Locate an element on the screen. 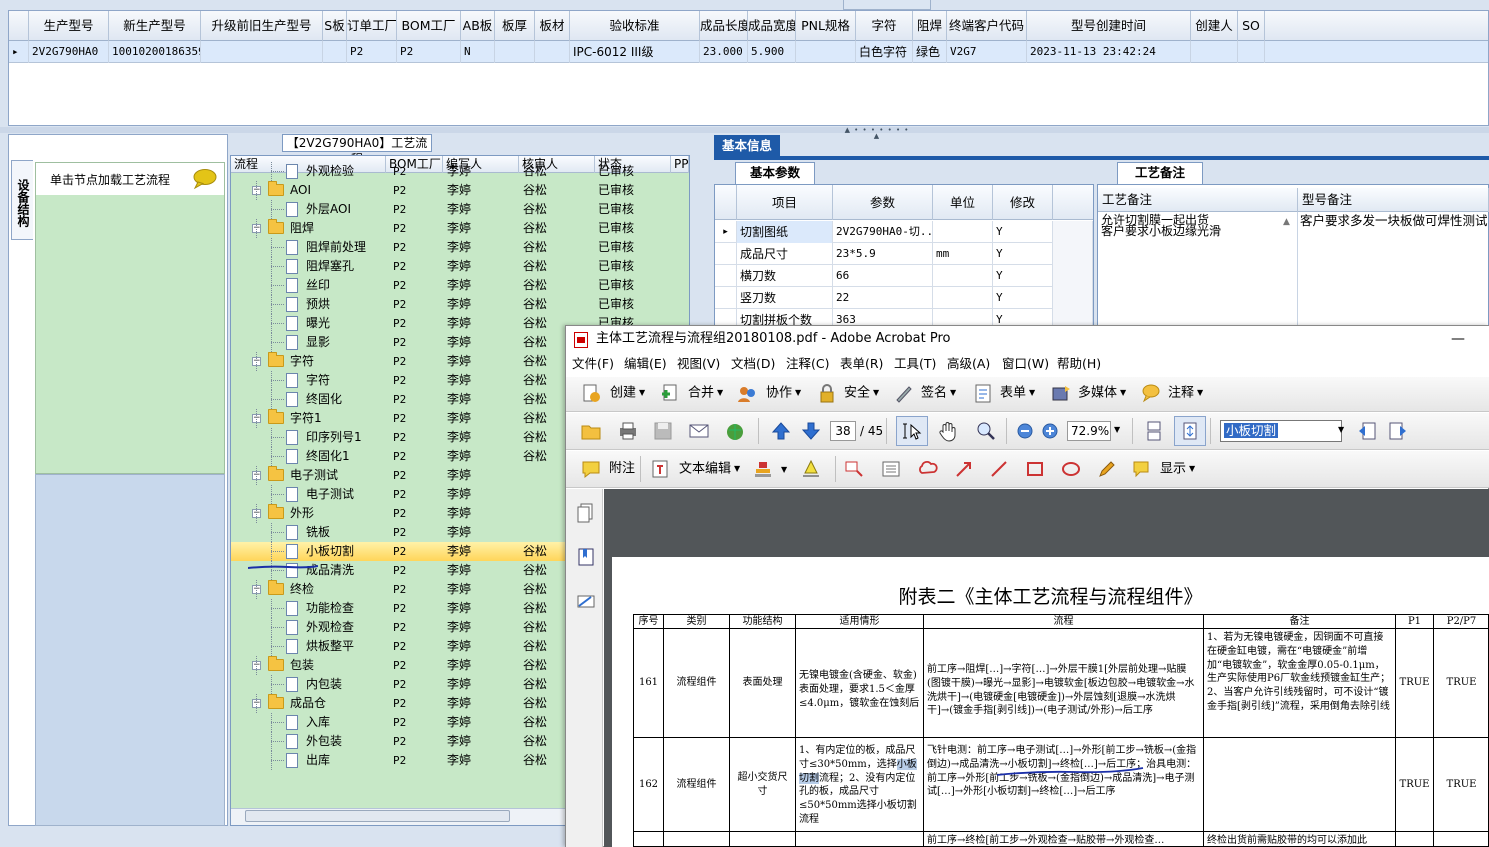 Image resolution: width=1489 pixels, height=847 pixels. grid-cell: P2 is located at coordinates (372, 52).